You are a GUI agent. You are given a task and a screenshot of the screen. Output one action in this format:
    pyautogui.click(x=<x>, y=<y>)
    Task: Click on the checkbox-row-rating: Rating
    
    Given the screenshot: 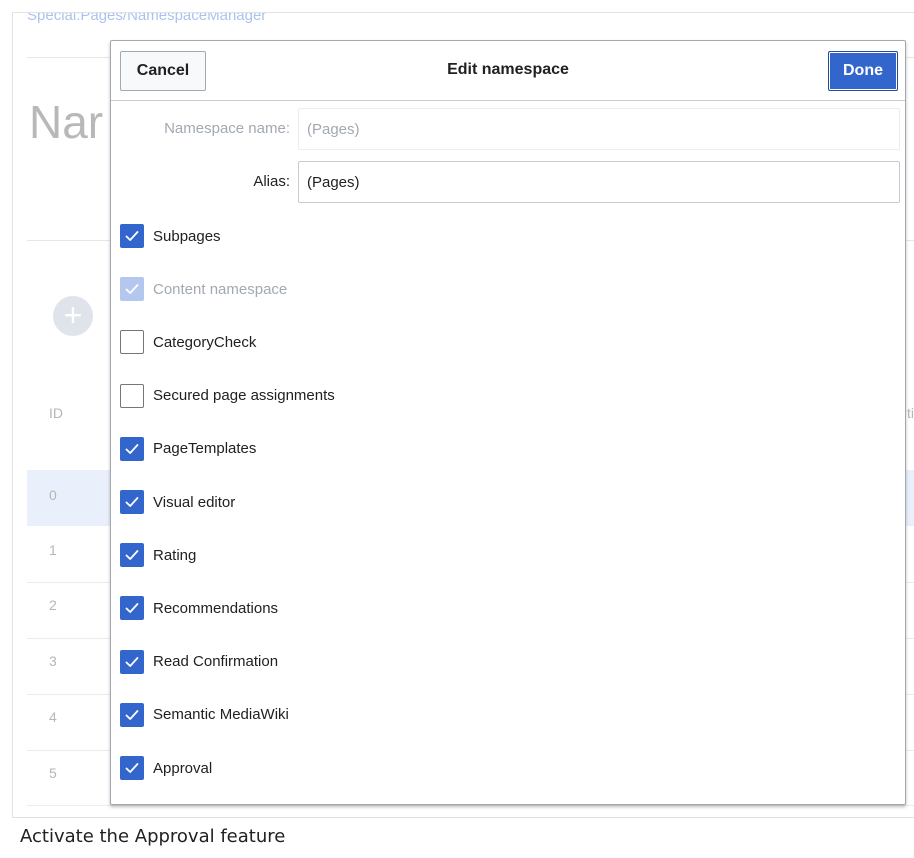 What is the action you would take?
    pyautogui.click(x=158, y=555)
    